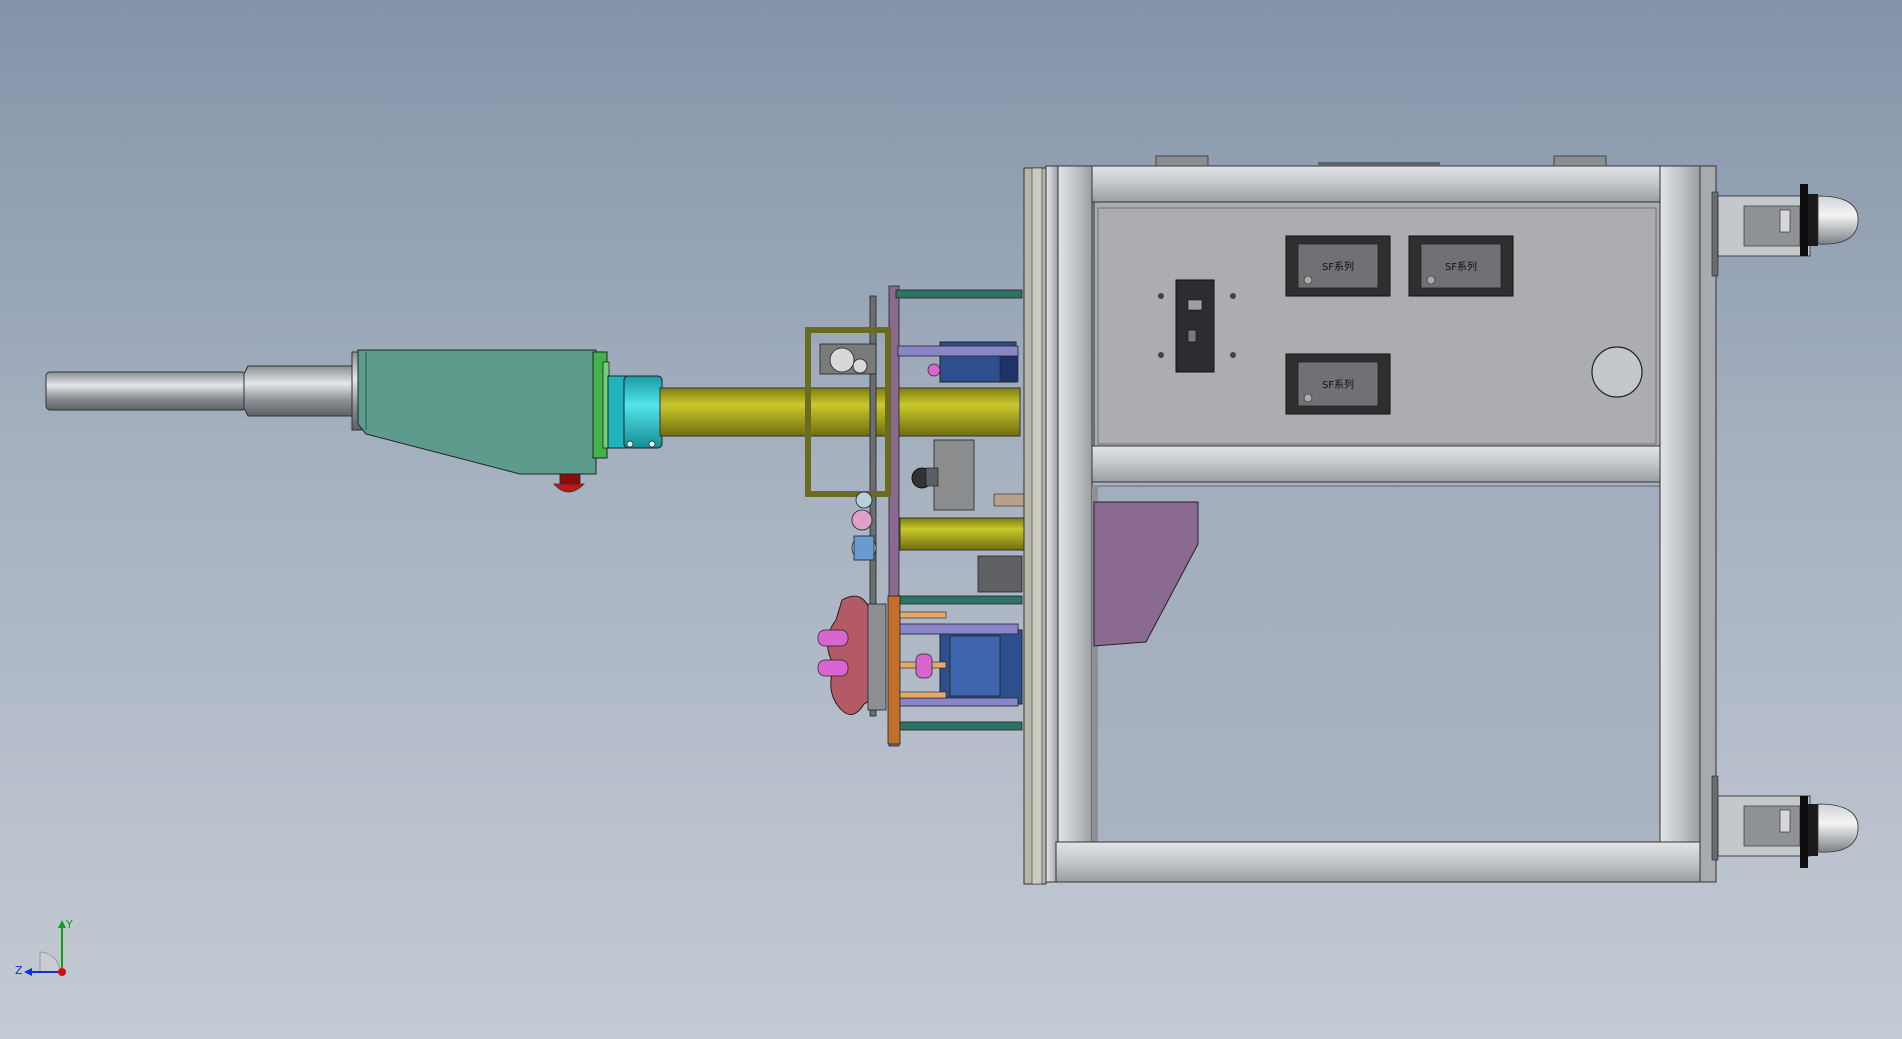 The image size is (1902, 1039). I want to click on caster-top, so click(1785, 230).